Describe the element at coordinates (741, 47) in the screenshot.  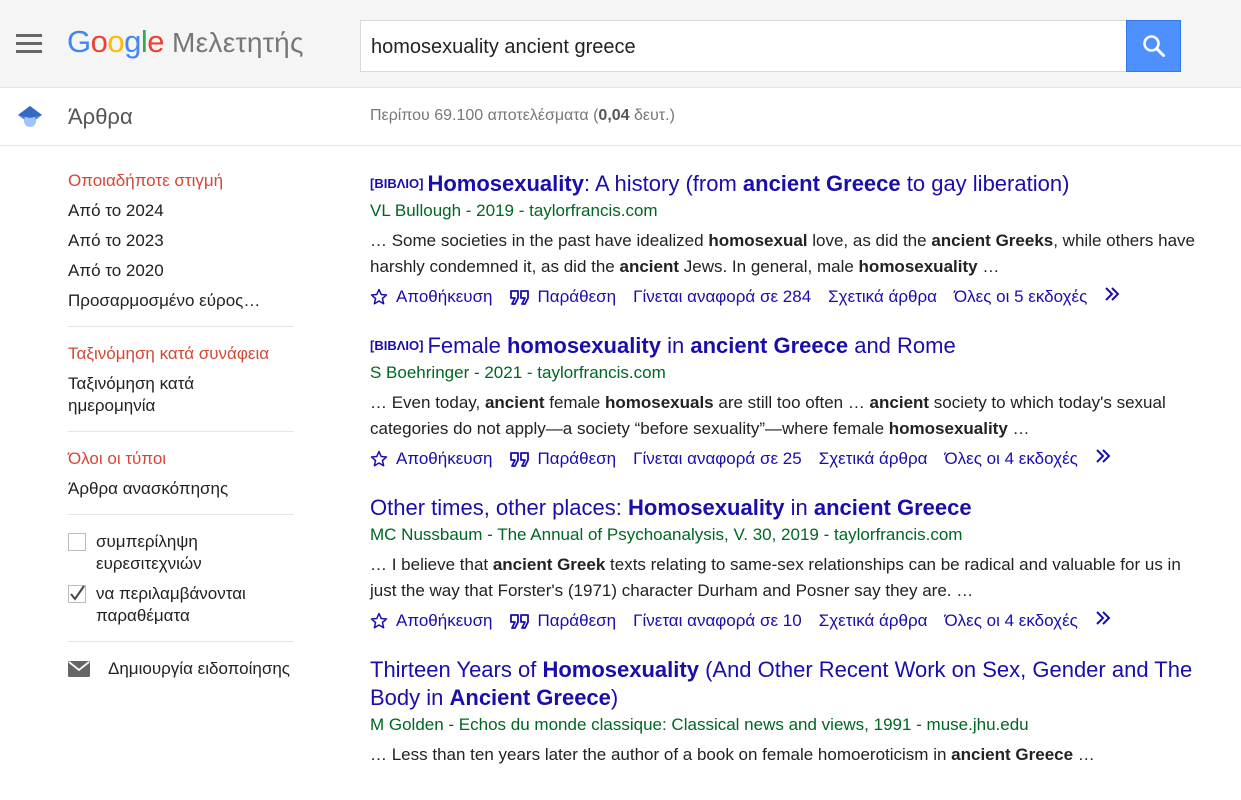
I see `search-input` at that location.